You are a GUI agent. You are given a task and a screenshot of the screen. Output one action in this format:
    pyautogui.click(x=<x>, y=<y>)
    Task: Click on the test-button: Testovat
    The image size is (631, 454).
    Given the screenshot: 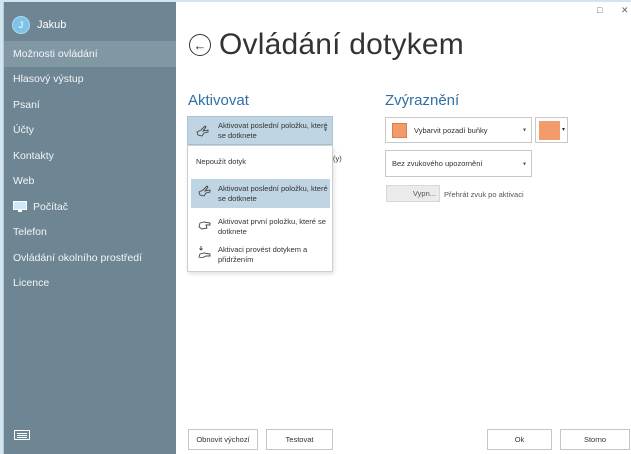 What is the action you would take?
    pyautogui.click(x=299, y=439)
    